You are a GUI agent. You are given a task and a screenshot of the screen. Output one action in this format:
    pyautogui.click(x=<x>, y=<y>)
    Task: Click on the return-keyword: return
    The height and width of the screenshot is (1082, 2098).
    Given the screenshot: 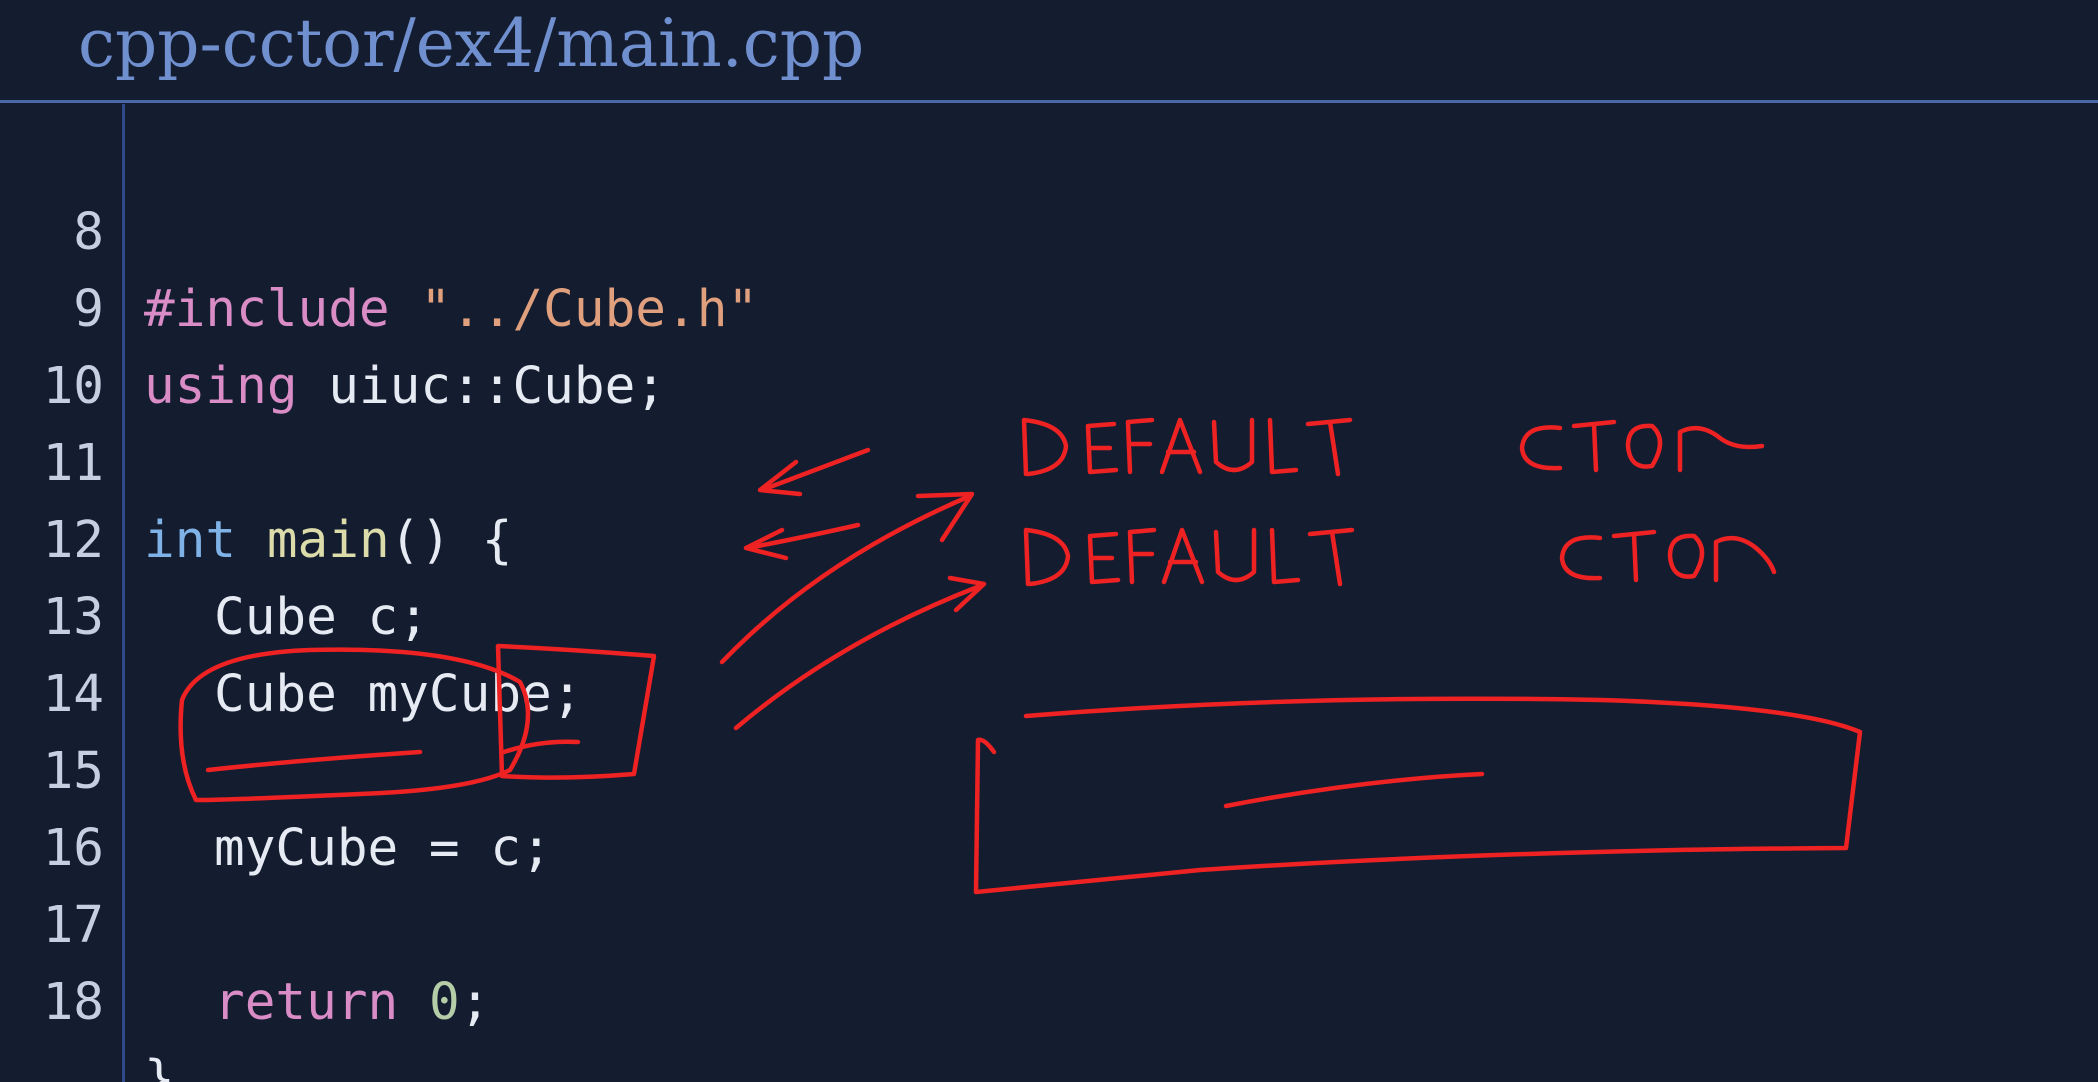 What is the action you would take?
    pyautogui.click(x=306, y=1002)
    